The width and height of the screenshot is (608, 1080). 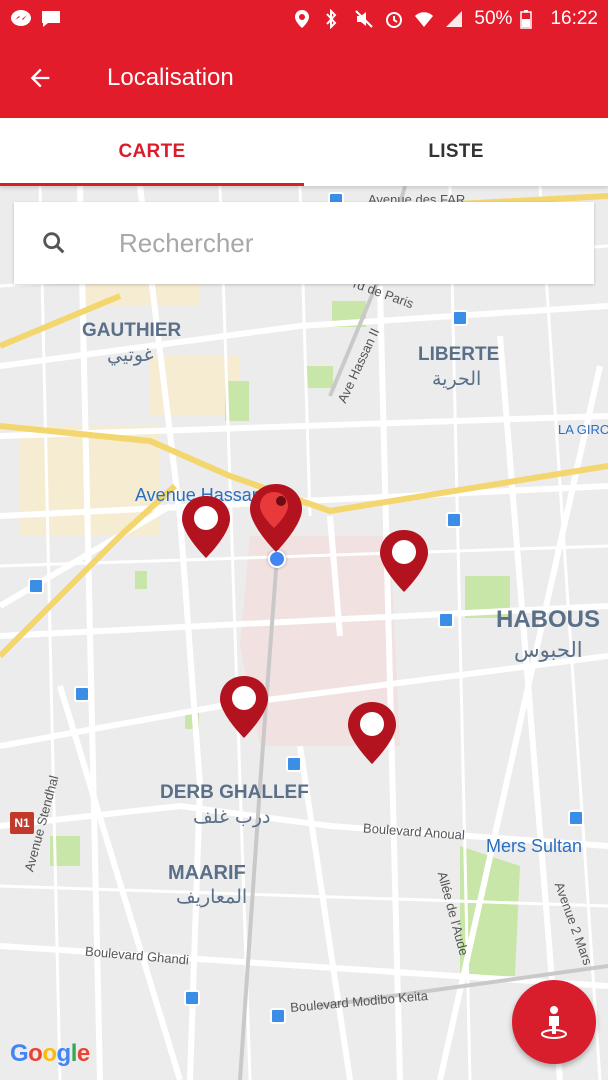 I want to click on messenger-icon, so click(x=21, y=19).